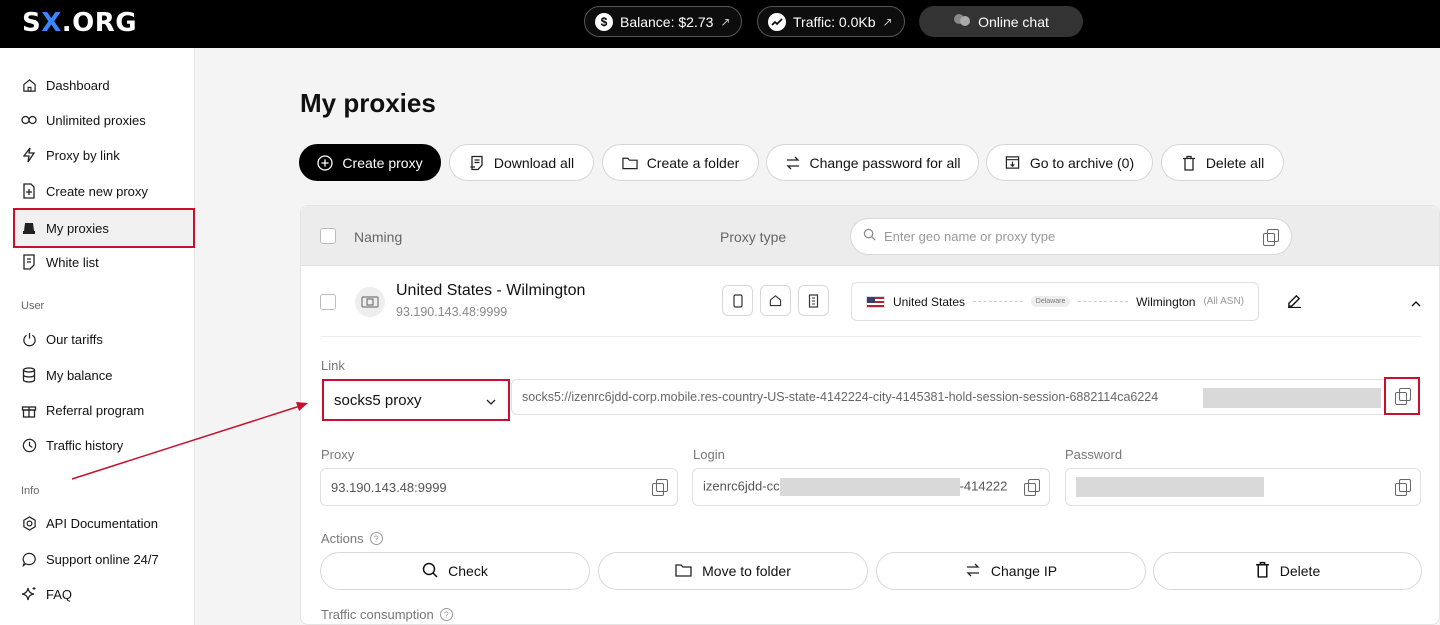  I want to click on check-button: Check, so click(455, 571).